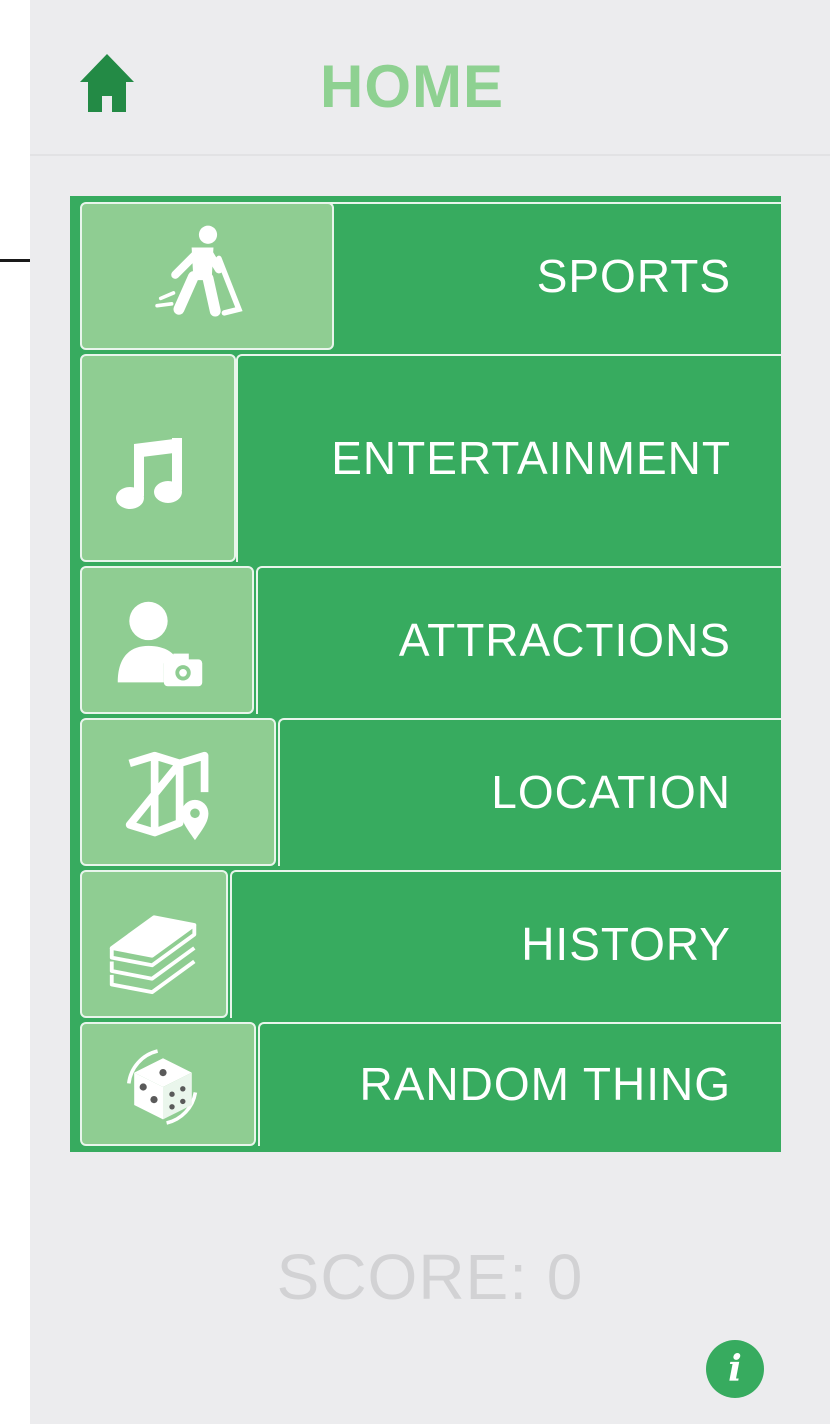 The height and width of the screenshot is (1424, 830). I want to click on menu-item-attractions: ATTRACTIONS, so click(425, 640).